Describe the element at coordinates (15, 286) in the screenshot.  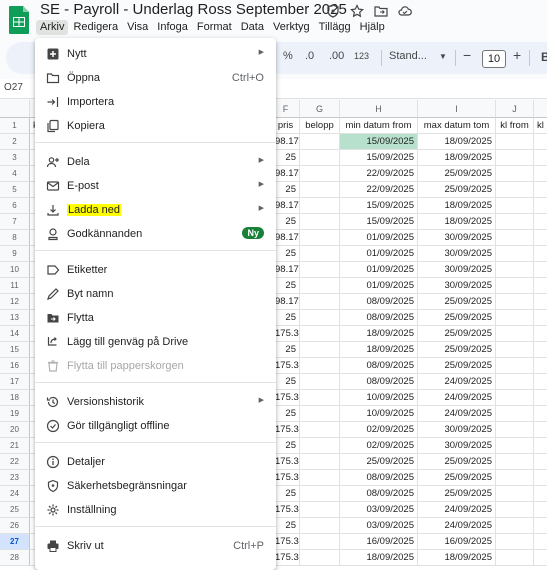
I see `row-header: 11` at that location.